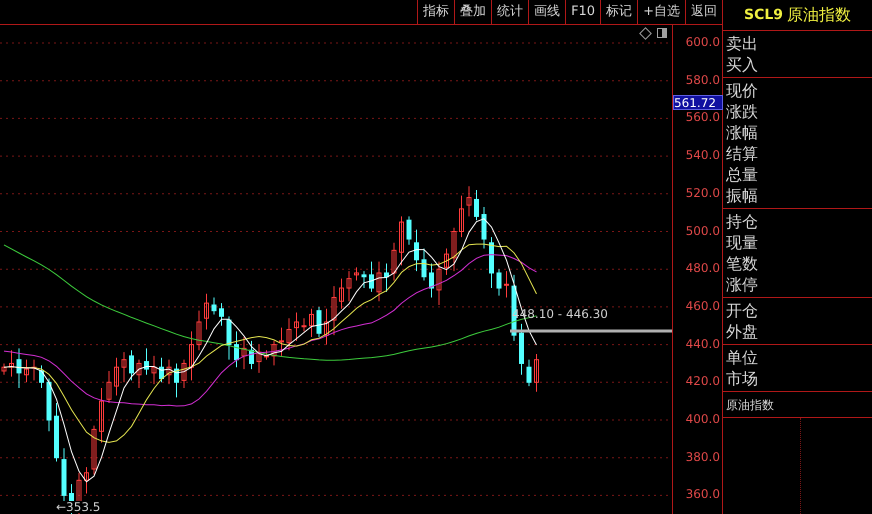 Image resolution: width=872 pixels, height=514 pixels. Describe the element at coordinates (742, 284) in the screenshot. I see `quote-label: 涨停` at that location.